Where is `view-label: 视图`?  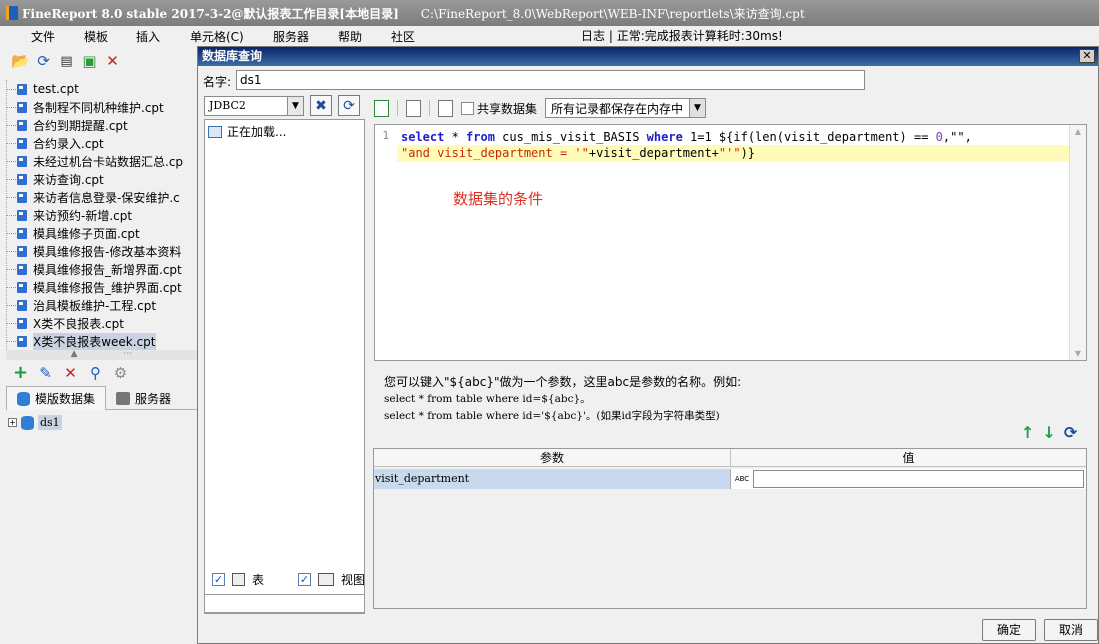
view-label: 视图 is located at coordinates (353, 580).